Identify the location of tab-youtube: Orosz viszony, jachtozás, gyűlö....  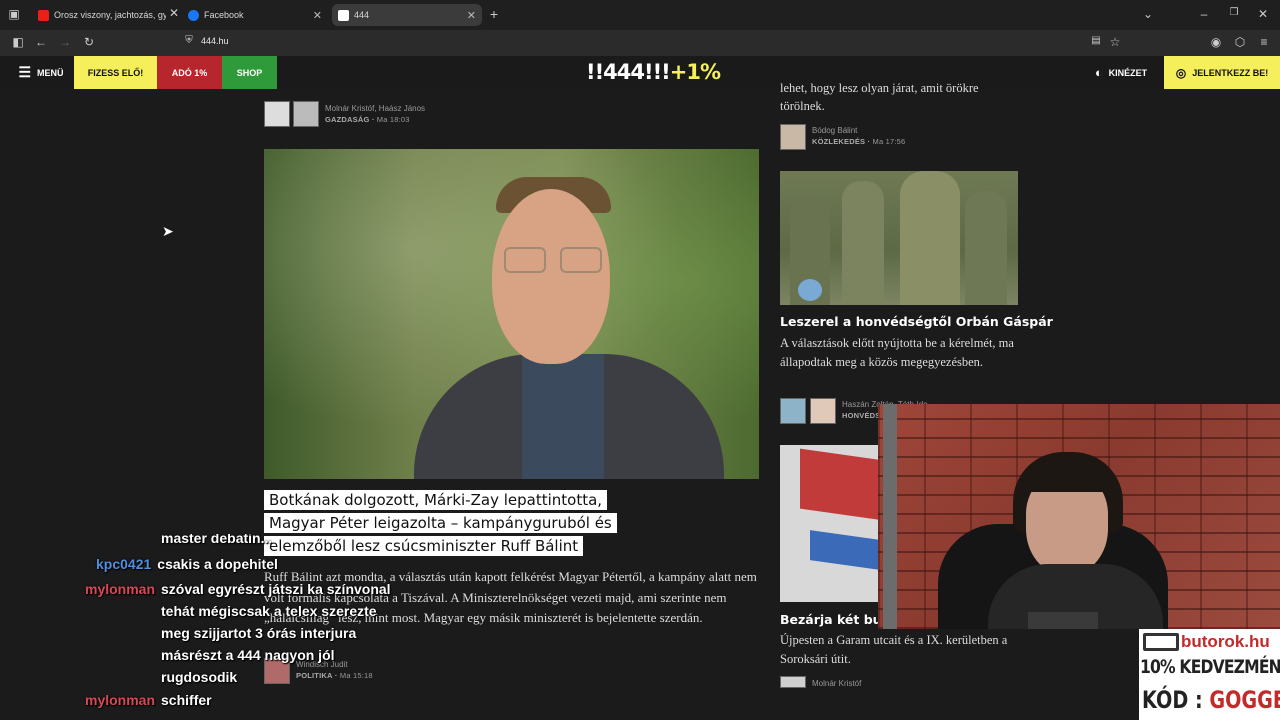
(103, 15).